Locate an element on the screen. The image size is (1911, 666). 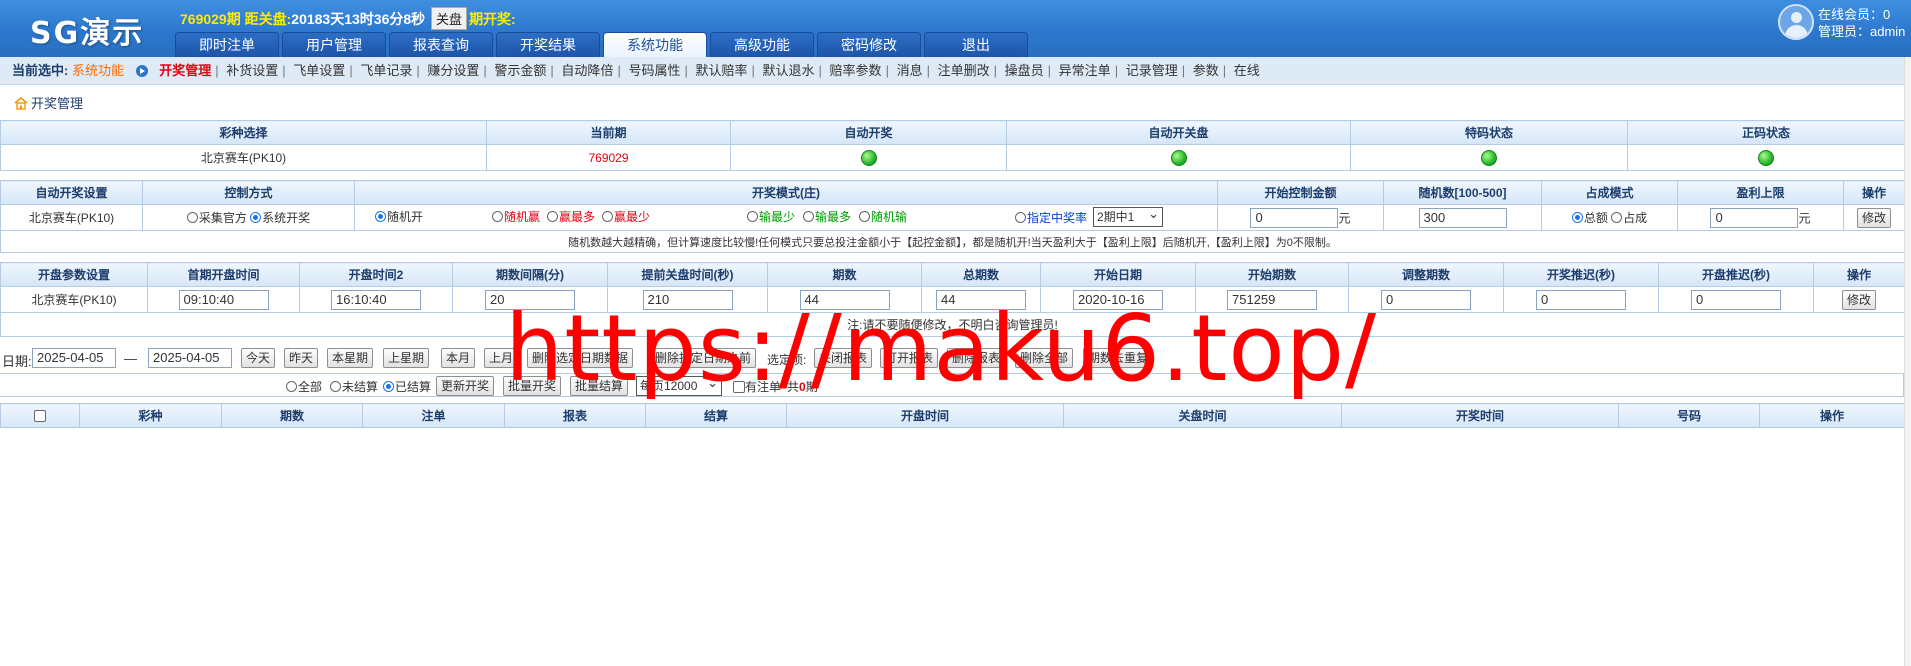
subnav-link-auto-reduce: 自动降倍 is located at coordinates (587, 70).